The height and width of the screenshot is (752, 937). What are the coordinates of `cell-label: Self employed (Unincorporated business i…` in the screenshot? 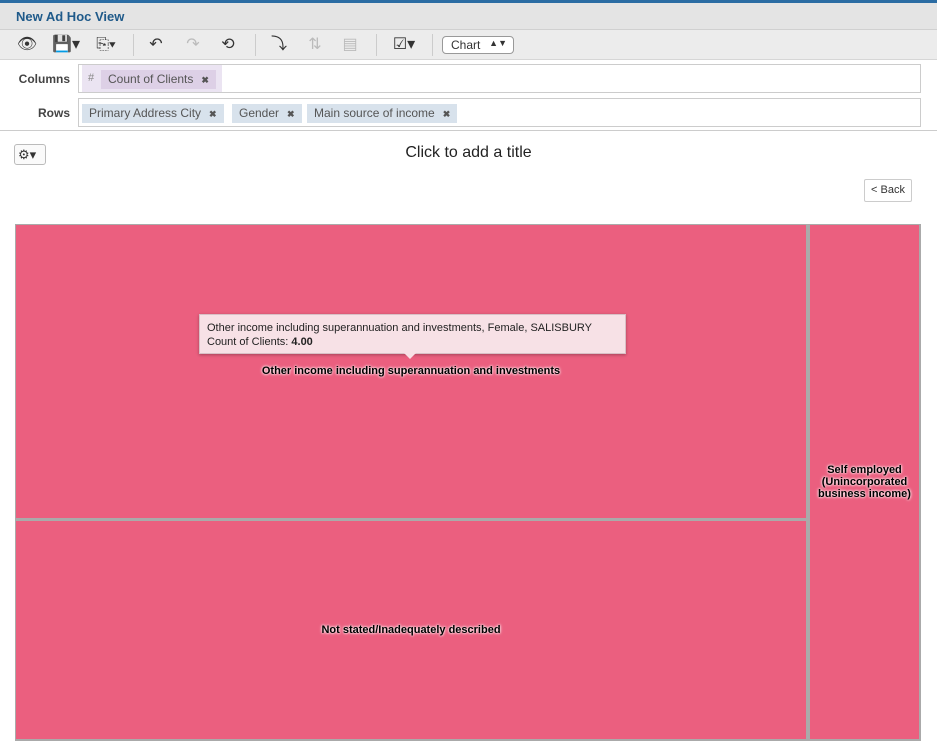 It's located at (864, 482).